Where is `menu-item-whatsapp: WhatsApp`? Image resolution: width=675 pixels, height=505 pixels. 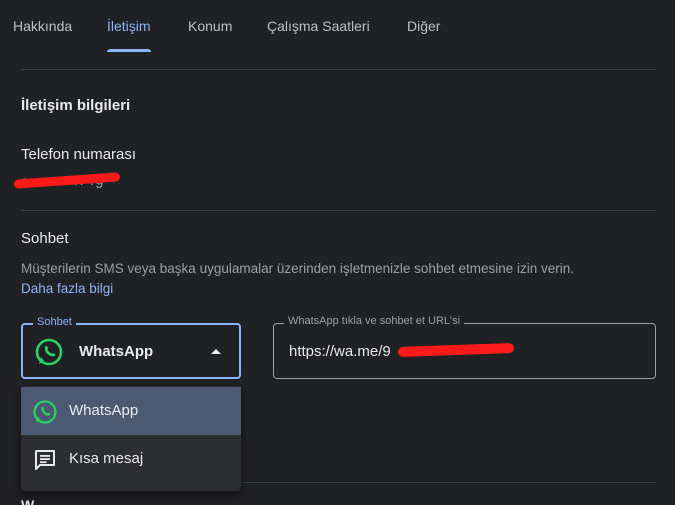 menu-item-whatsapp: WhatsApp is located at coordinates (131, 411).